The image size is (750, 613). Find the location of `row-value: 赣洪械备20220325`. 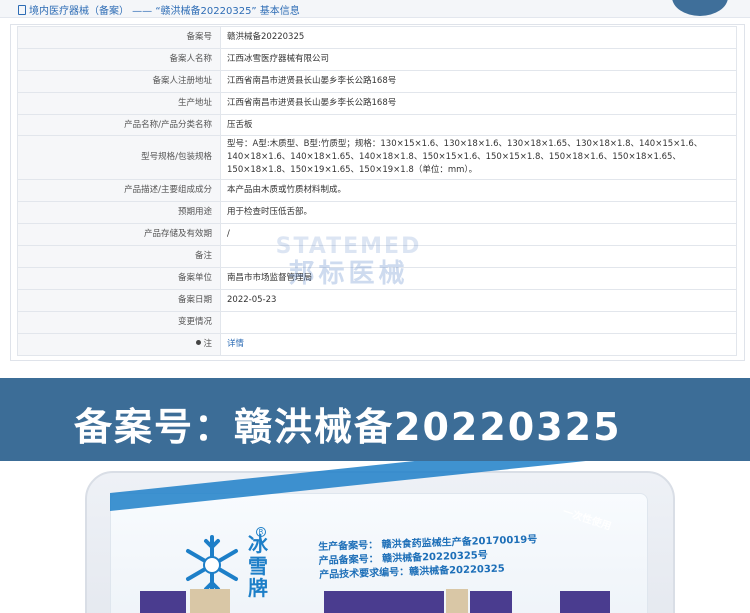

row-value: 赣洪械备20220325 is located at coordinates (478, 37).